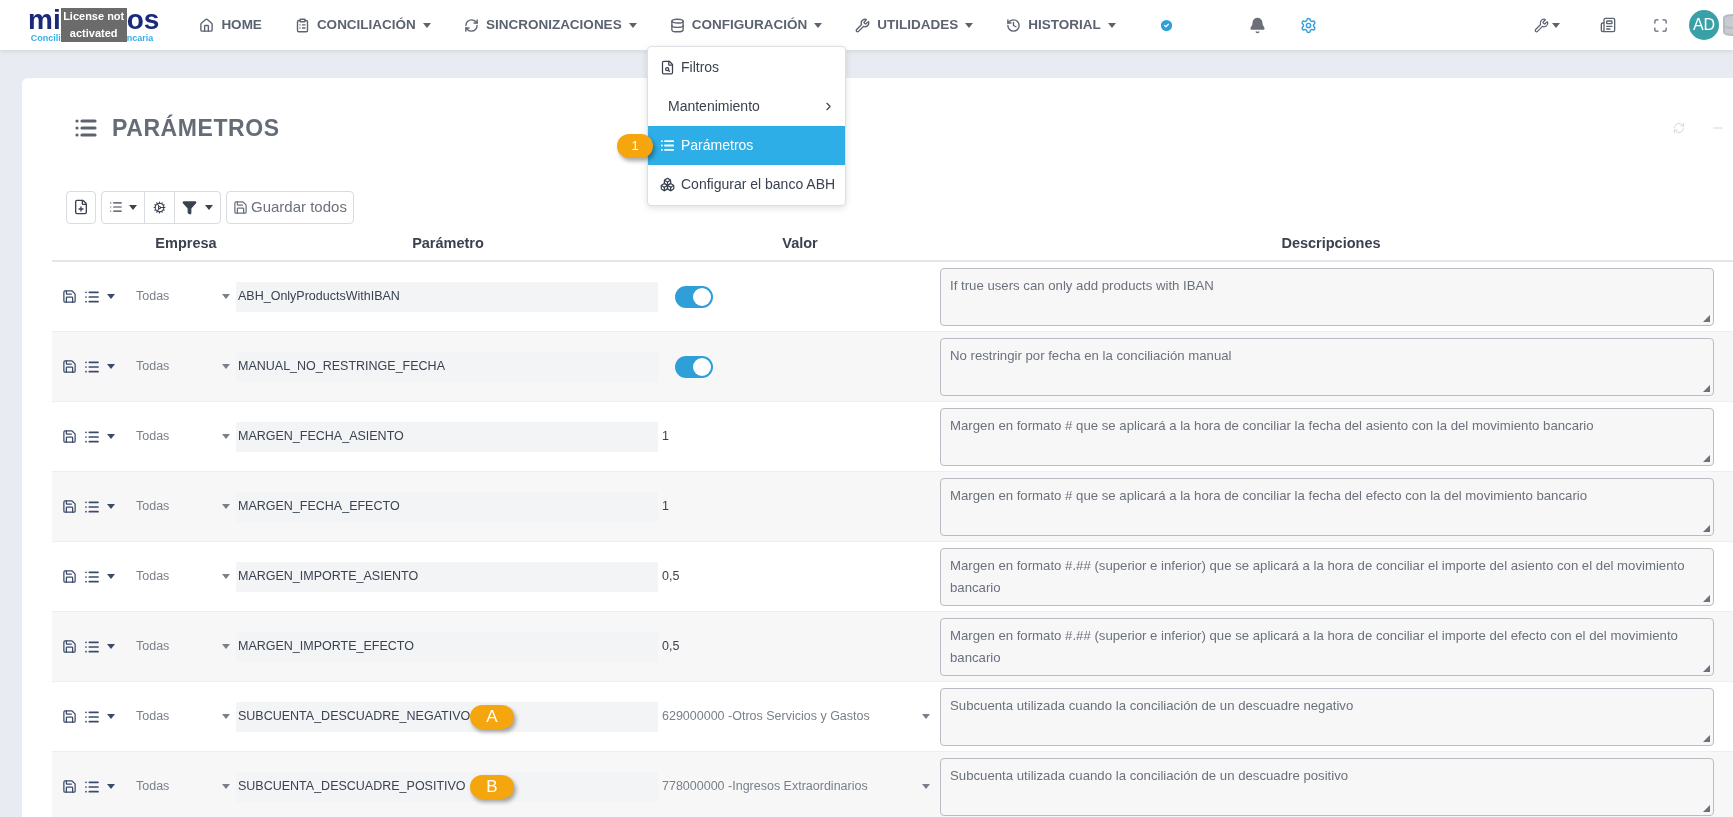 Image resolution: width=1733 pixels, height=817 pixels. What do you see at coordinates (1327, 366) in the screenshot?
I see `description-field: No restringir por fecha en la conciliación manual` at bounding box center [1327, 366].